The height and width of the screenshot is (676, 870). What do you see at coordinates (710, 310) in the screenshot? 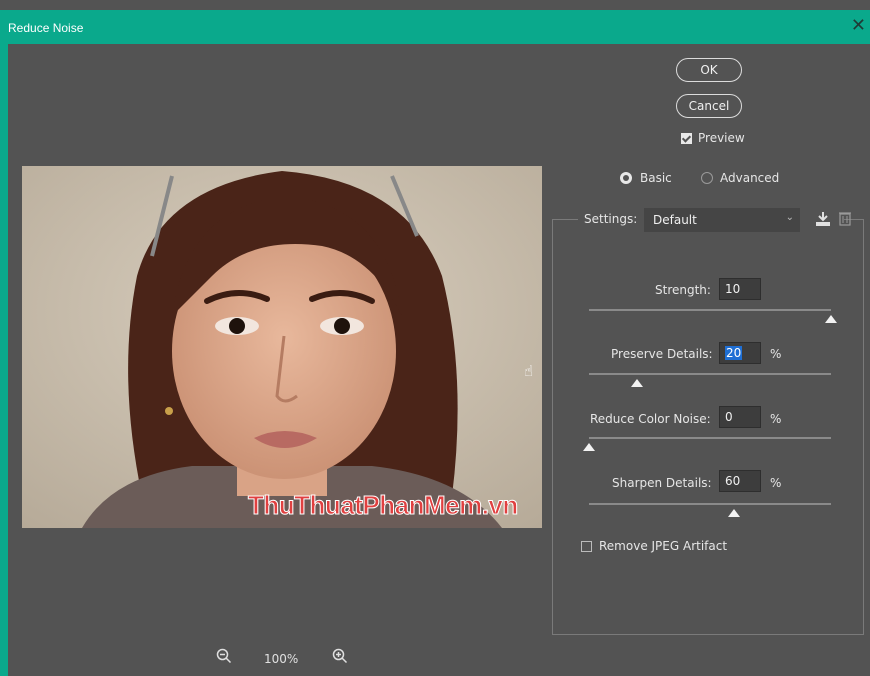
I see `strength-slider-track` at bounding box center [710, 310].